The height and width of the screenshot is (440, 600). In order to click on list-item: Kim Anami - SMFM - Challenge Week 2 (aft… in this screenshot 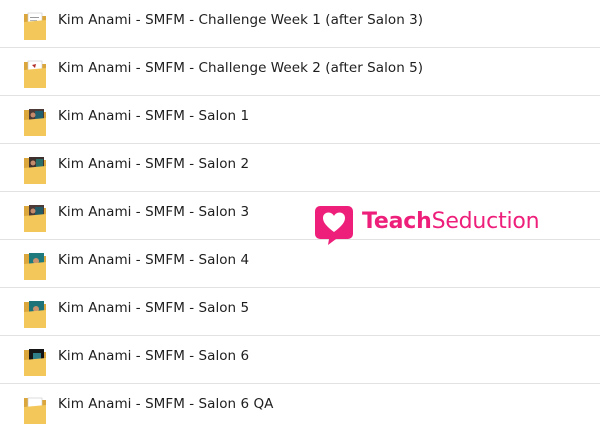, I will do `click(300, 72)`.